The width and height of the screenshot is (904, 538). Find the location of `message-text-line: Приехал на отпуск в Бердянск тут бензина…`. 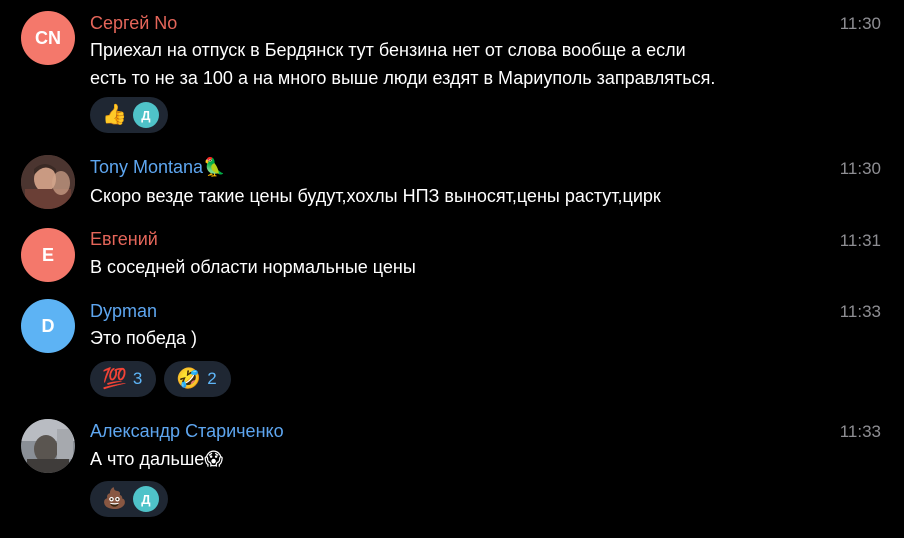

message-text-line: Приехал на отпуск в Бердянск тут бензина… is located at coordinates (388, 50).